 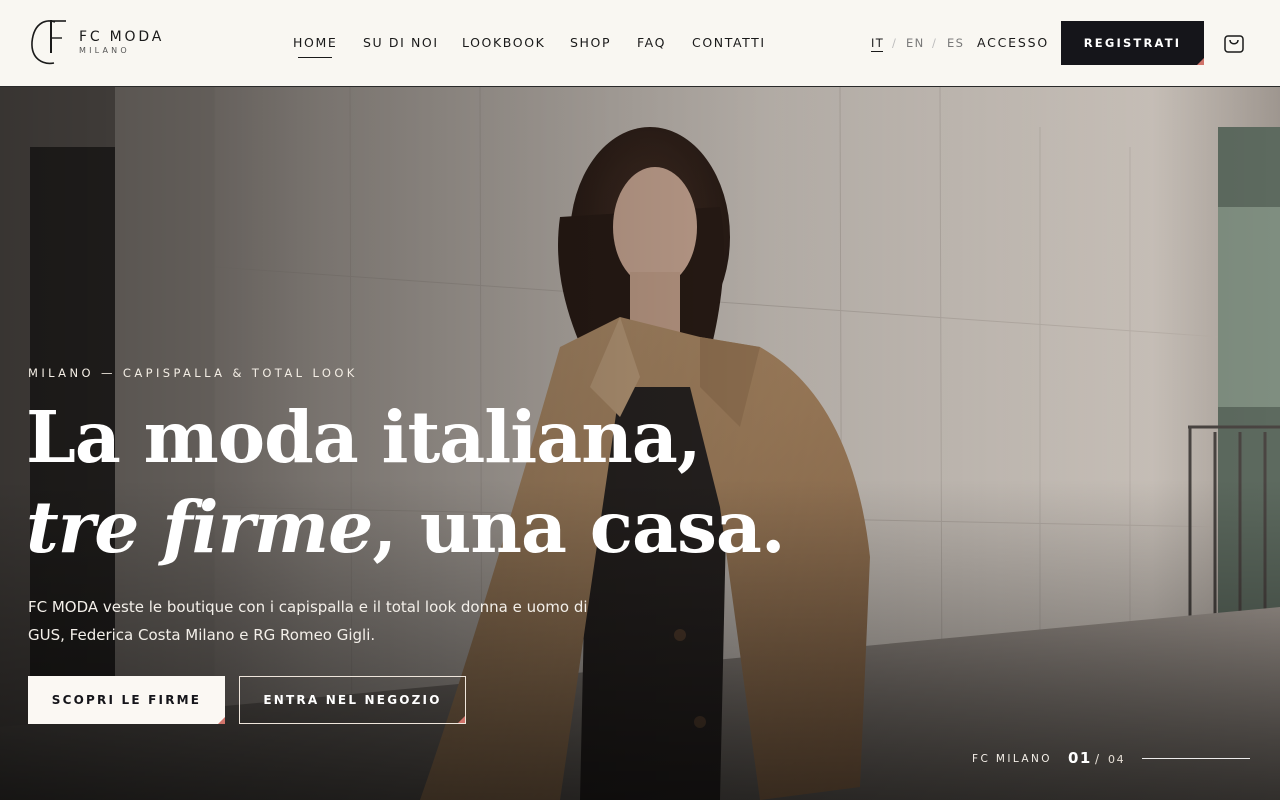 I want to click on cart-button, so click(x=1234, y=43).